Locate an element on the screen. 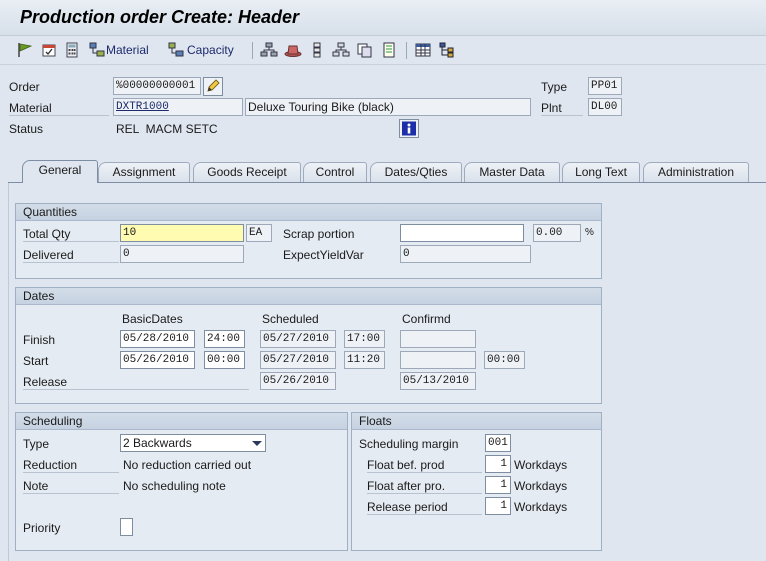 The image size is (766, 561). finish-label: Finish is located at coordinates (39, 340).